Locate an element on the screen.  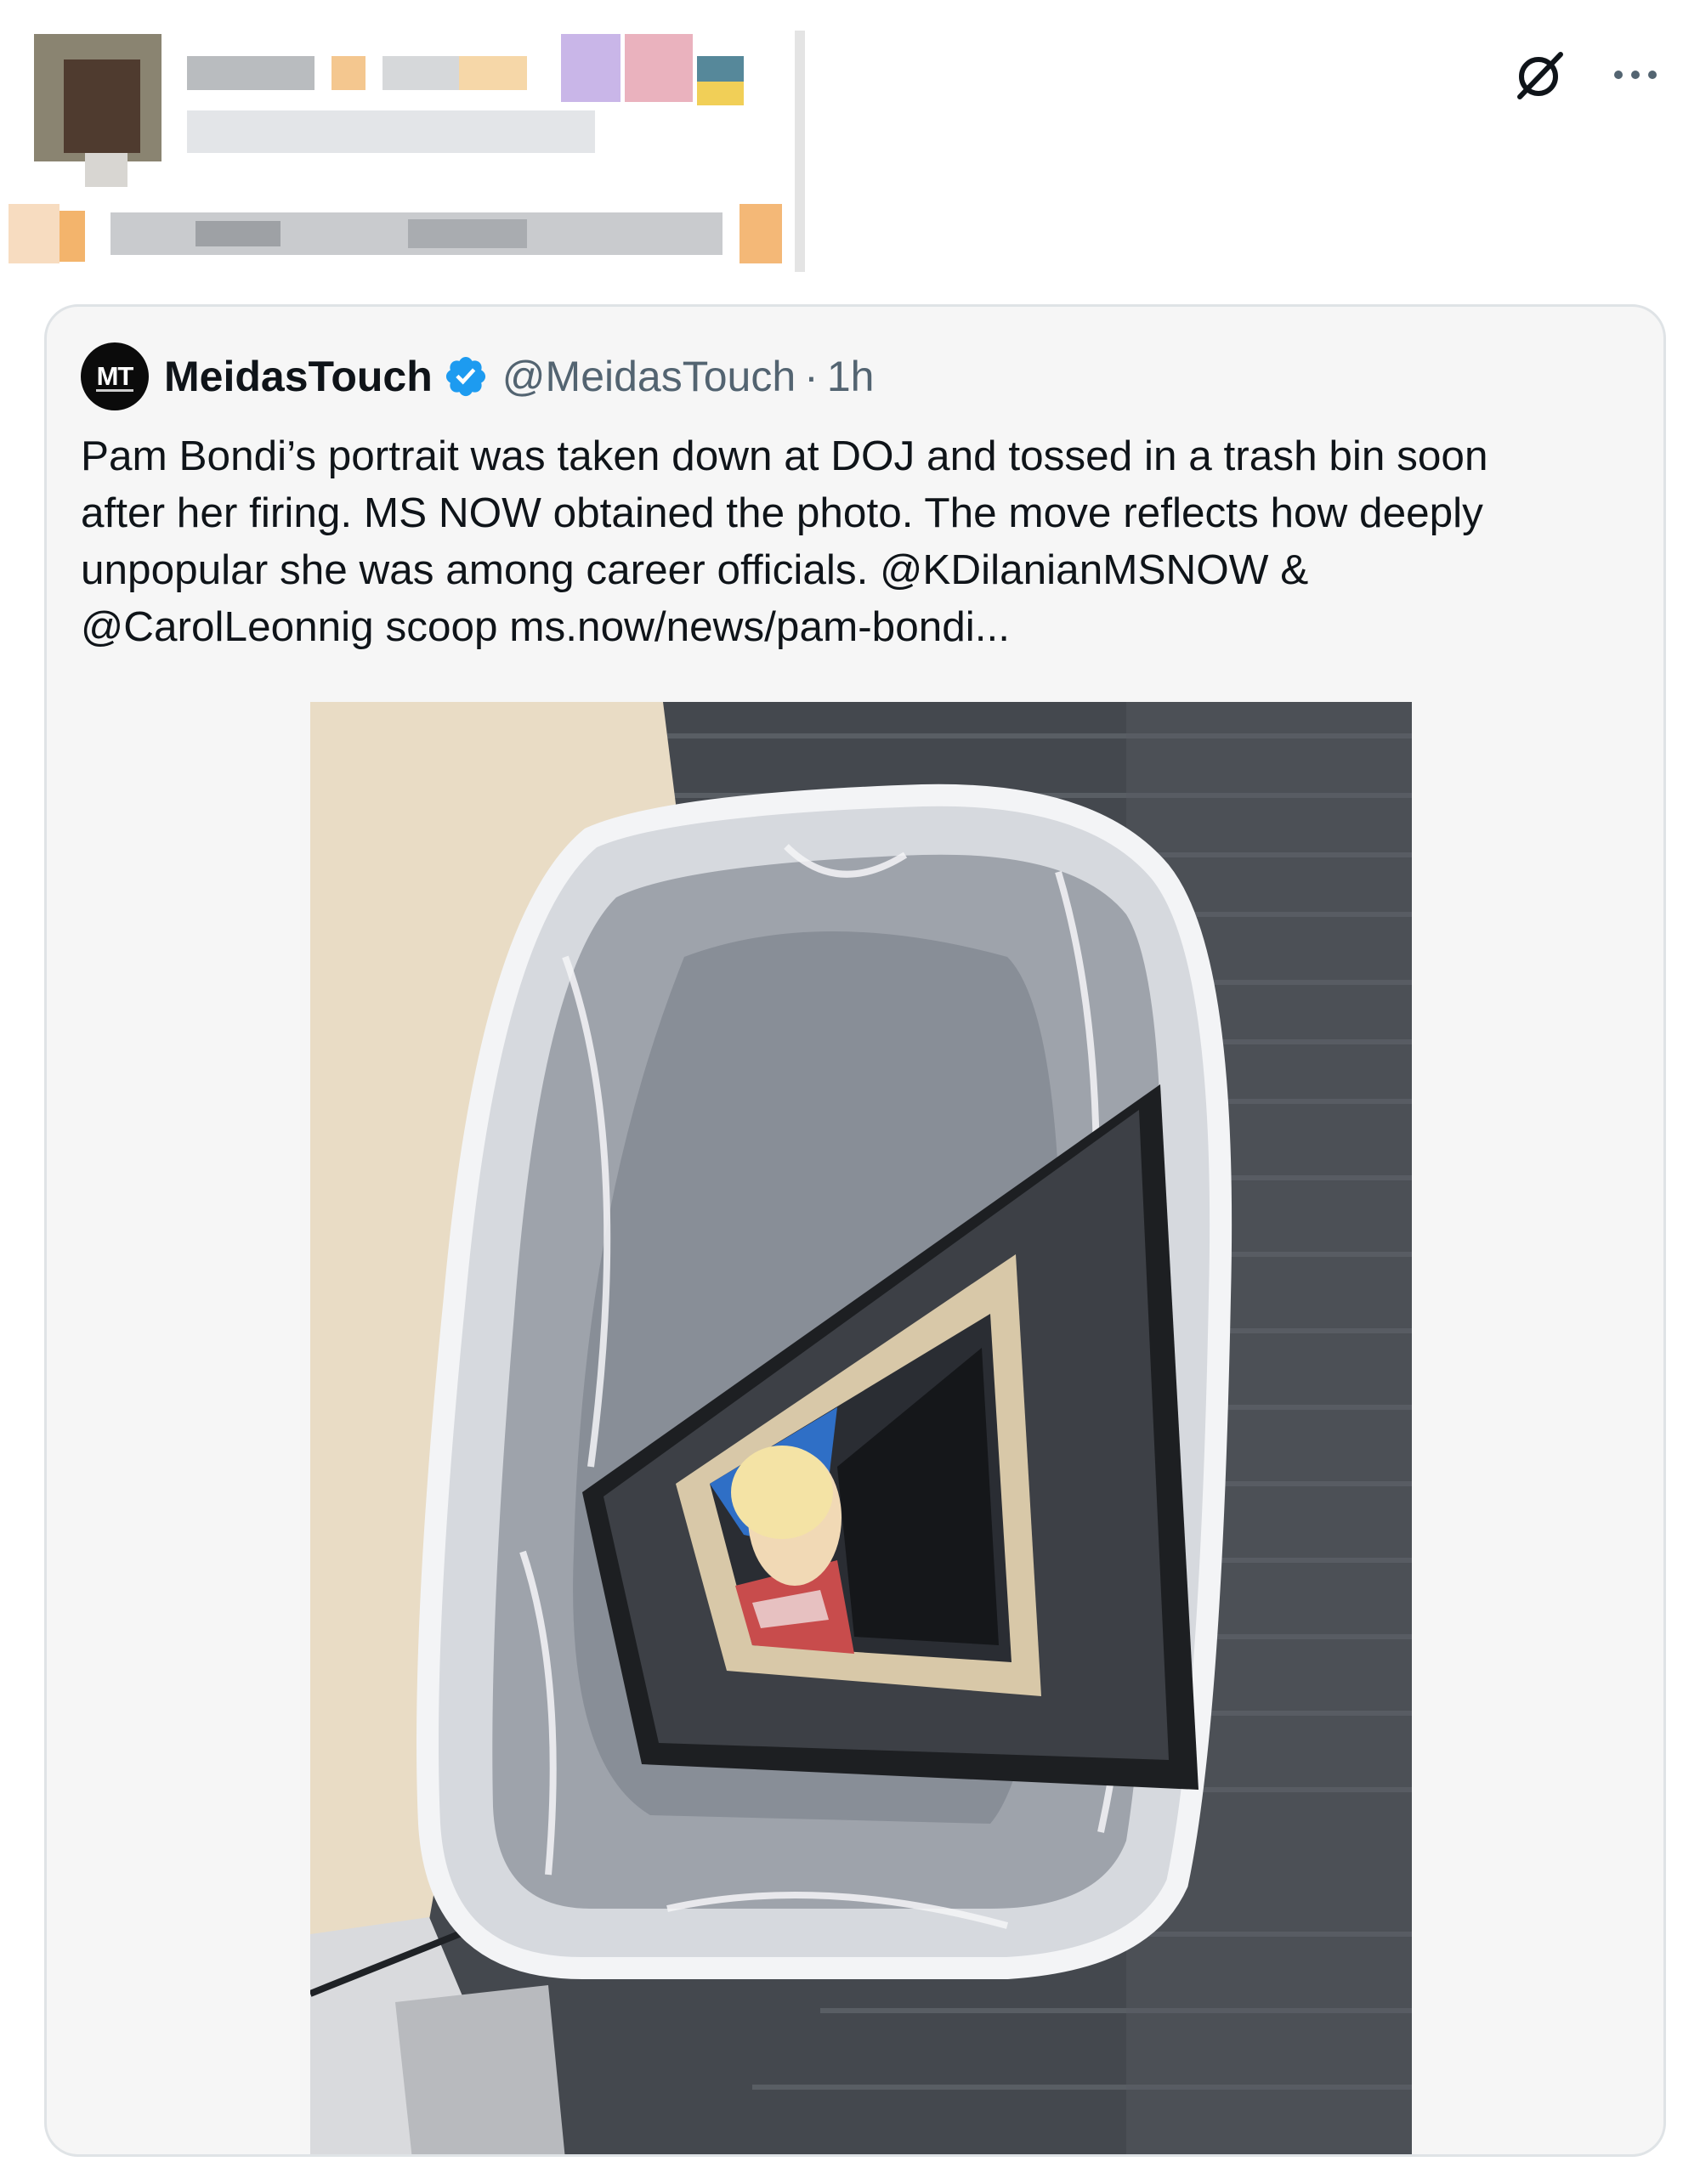
grok-icon is located at coordinates (1540, 74).